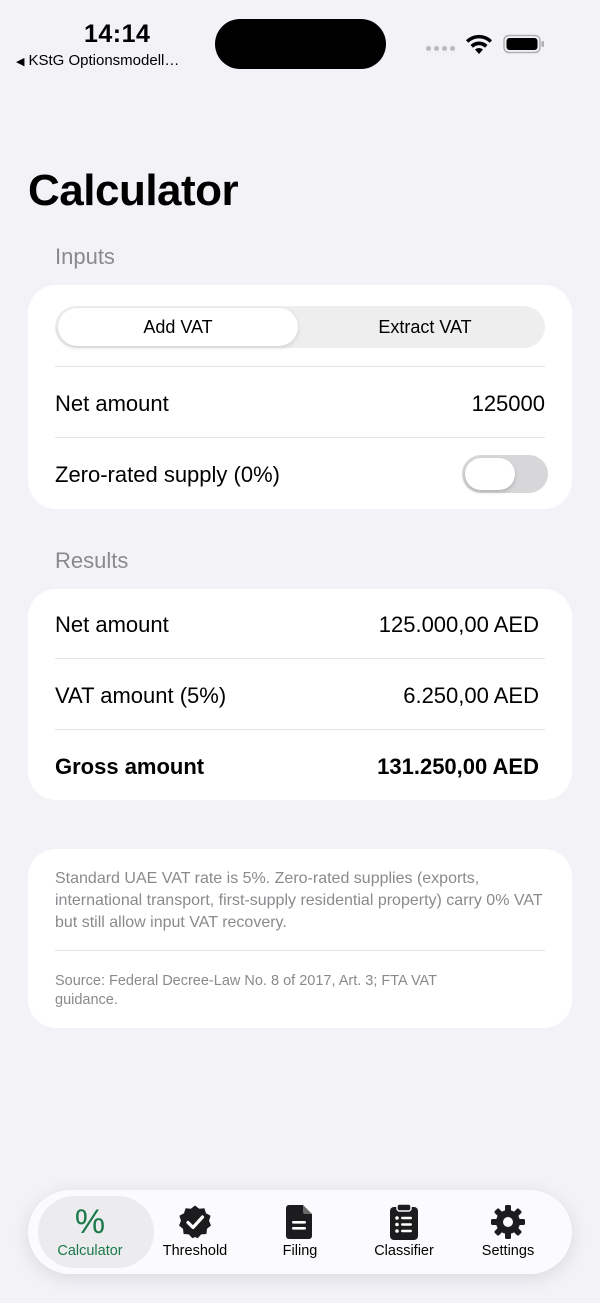  Describe the element at coordinates (300, 1251) in the screenshot. I see `tab-label: Filing` at that location.